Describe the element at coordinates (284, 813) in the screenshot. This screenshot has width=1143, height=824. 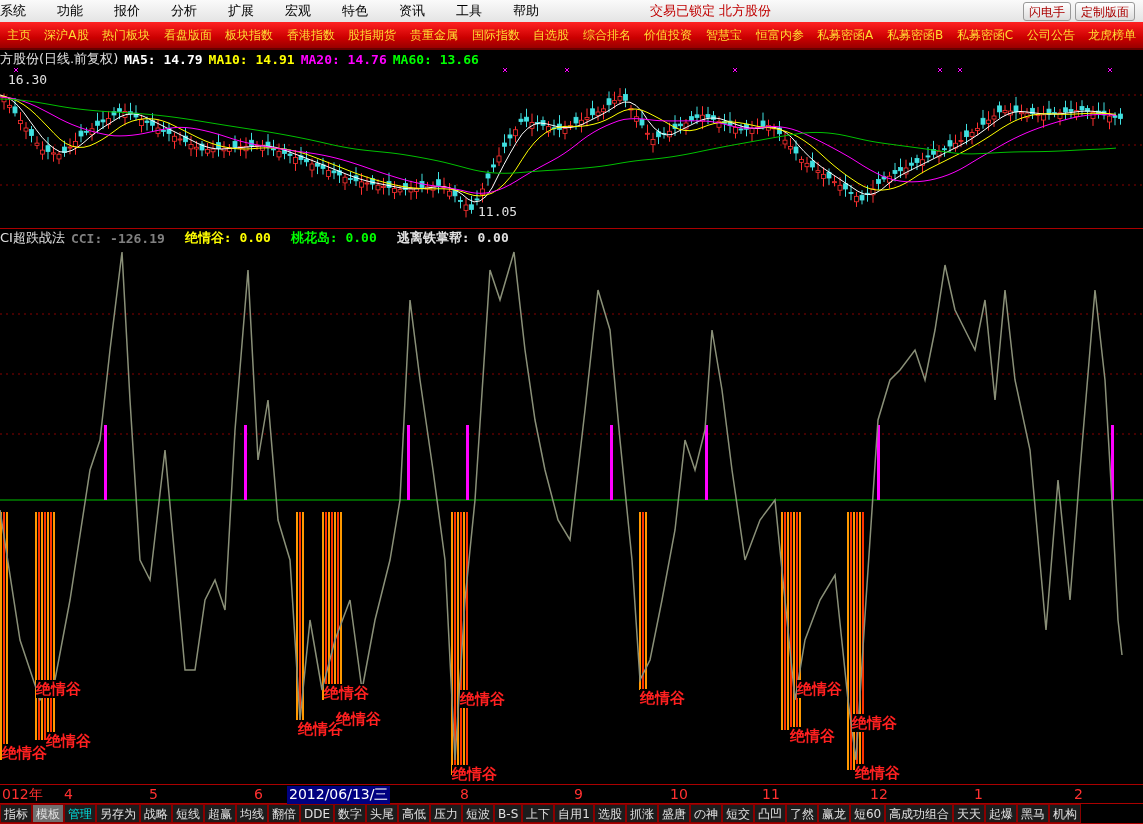
I see `template-tab: 翻倍` at that location.